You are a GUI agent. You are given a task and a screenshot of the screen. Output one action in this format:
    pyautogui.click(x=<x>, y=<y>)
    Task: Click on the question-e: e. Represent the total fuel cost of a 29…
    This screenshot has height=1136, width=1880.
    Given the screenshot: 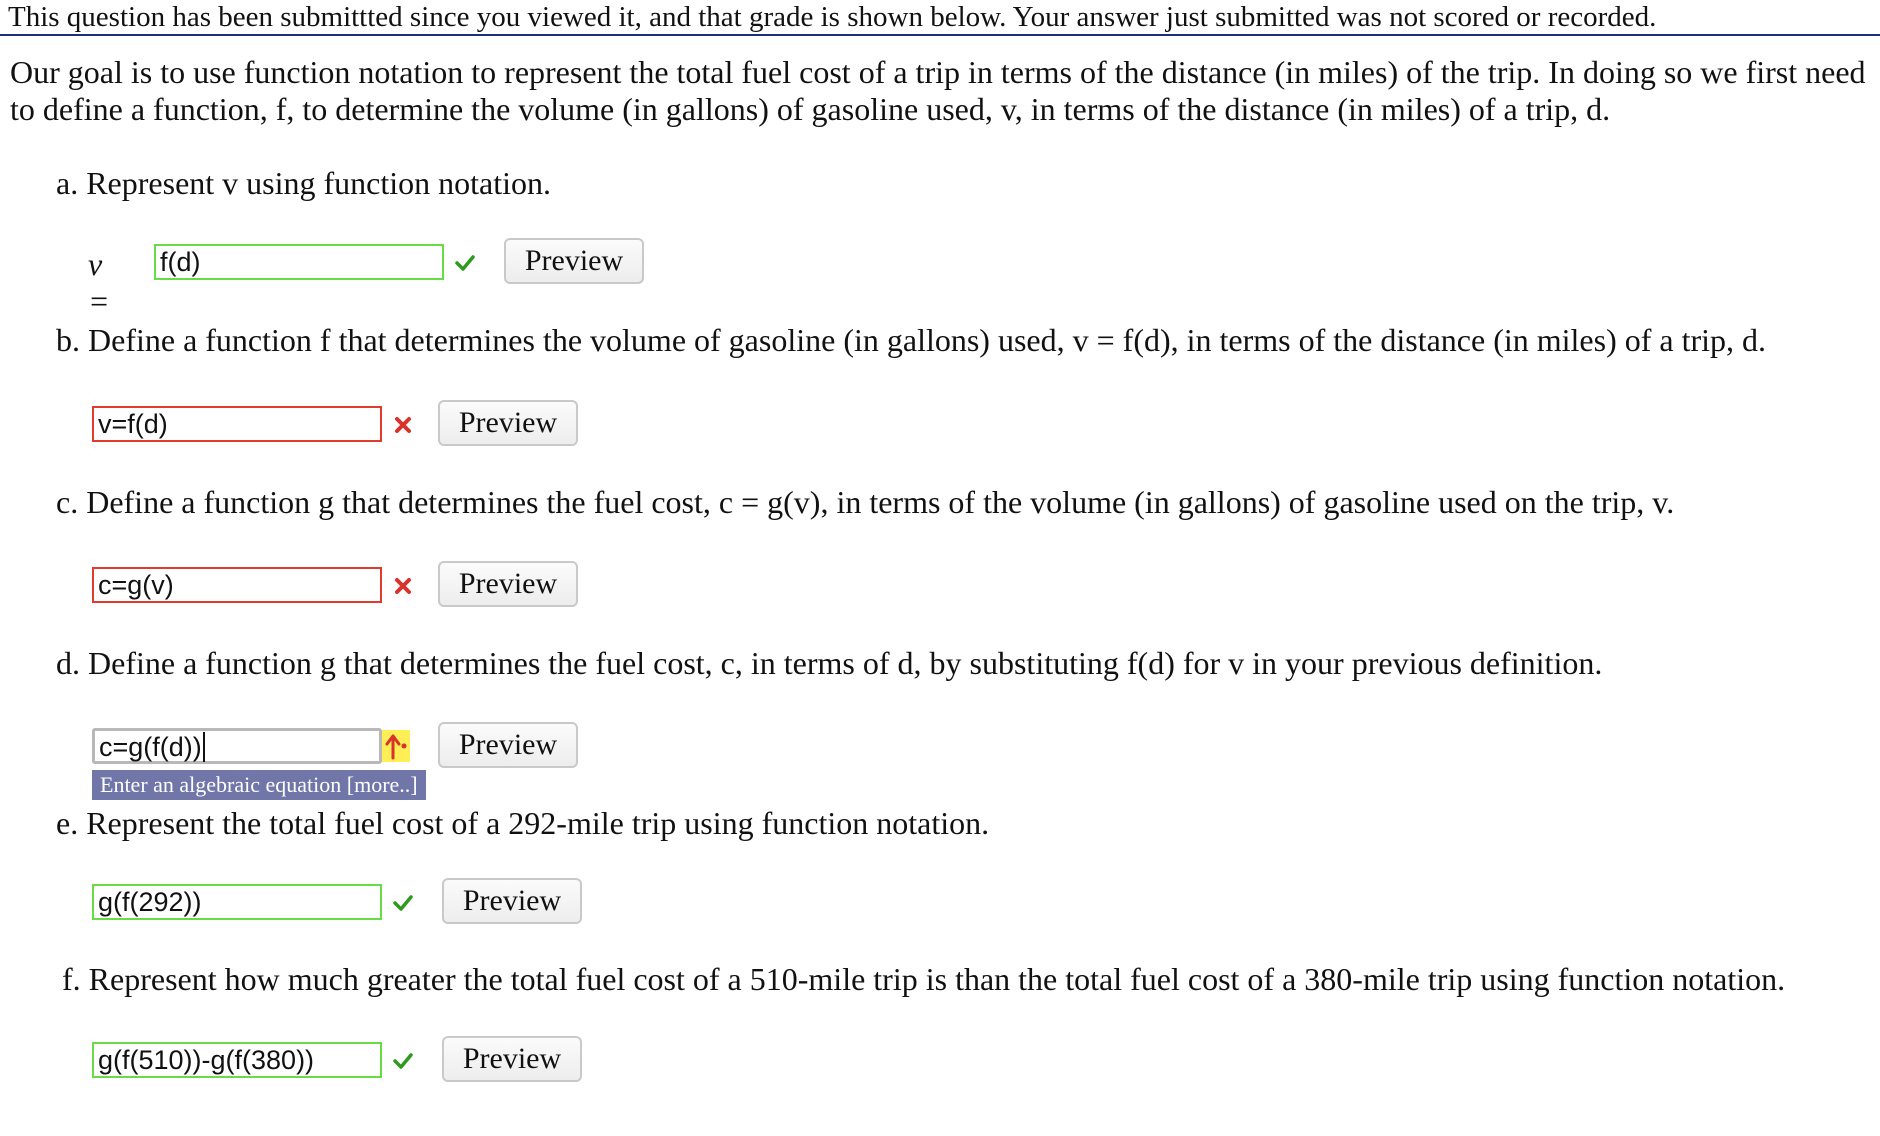 What is the action you would take?
    pyautogui.click(x=523, y=823)
    